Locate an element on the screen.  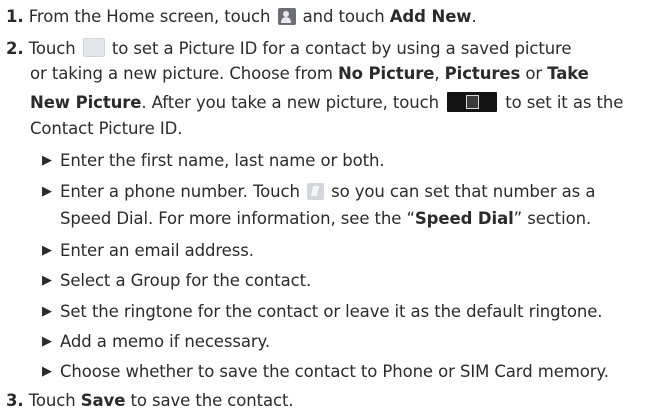
bullet-item: Enter the first name, last name or both. is located at coordinates (222, 161).